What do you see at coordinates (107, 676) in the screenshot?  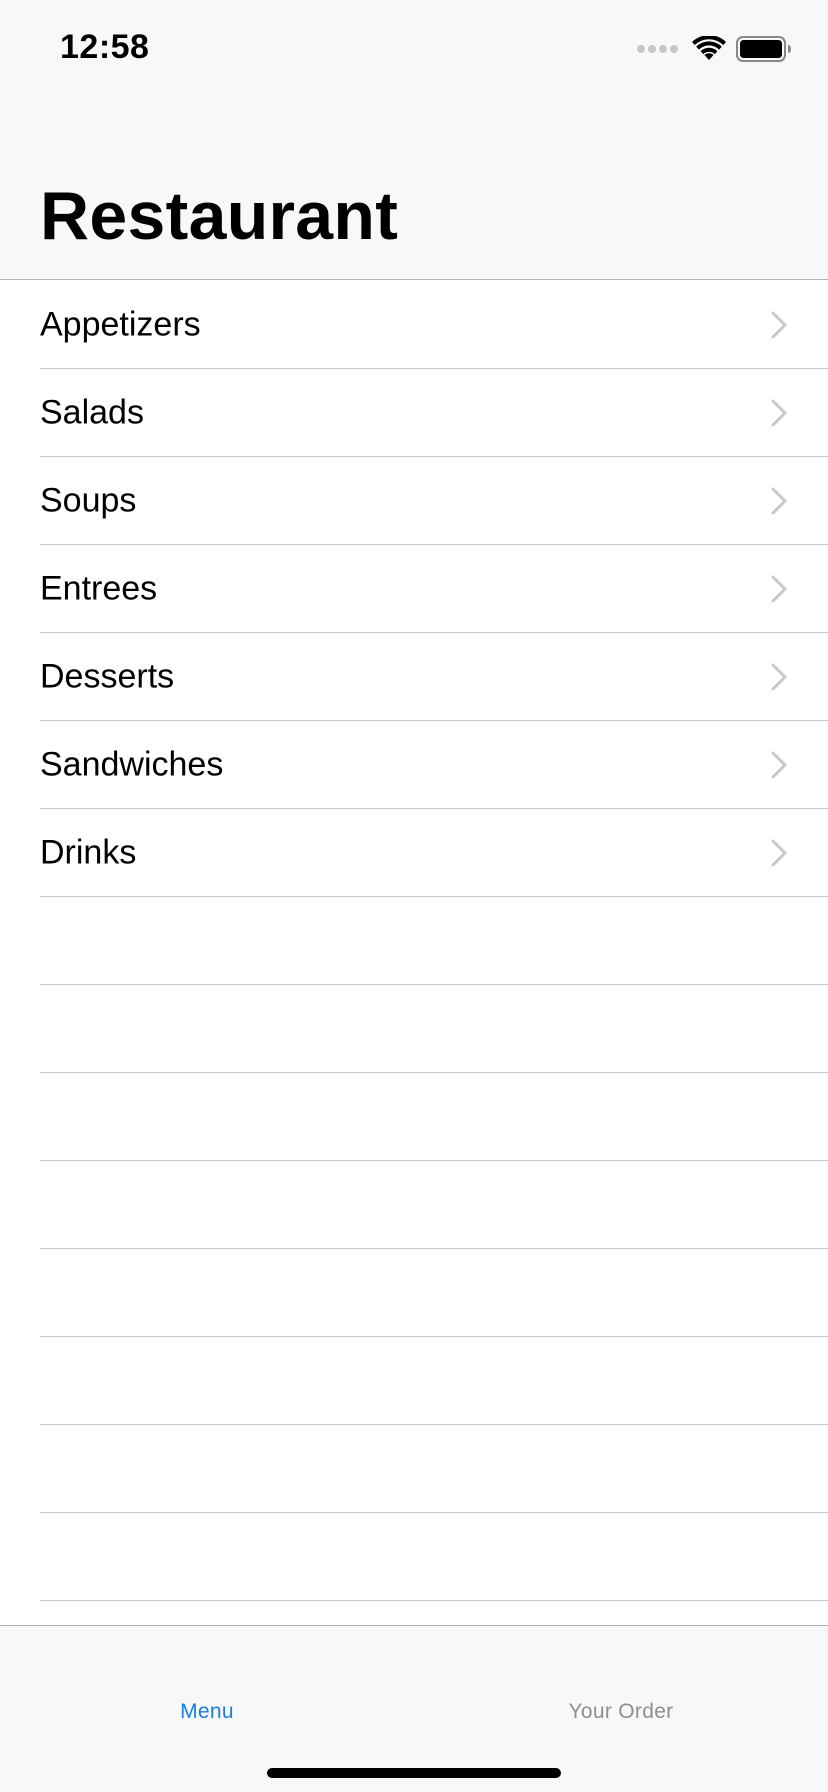 I see `row-label: Desserts` at bounding box center [107, 676].